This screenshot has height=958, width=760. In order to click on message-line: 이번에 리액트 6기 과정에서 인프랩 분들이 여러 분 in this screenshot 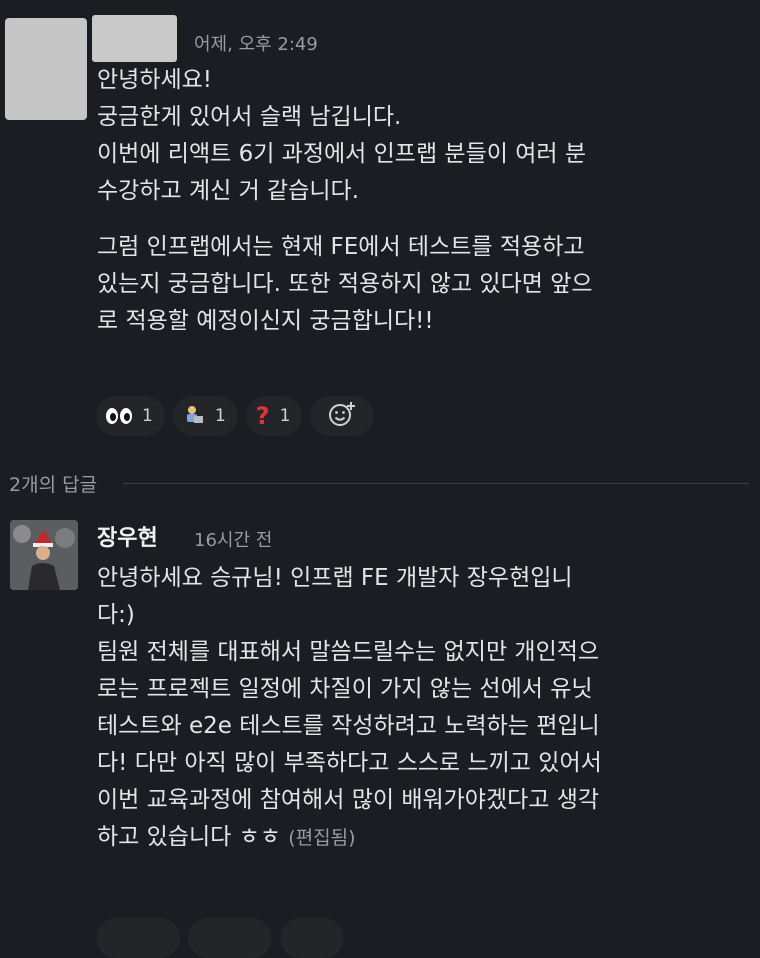, I will do `click(342, 154)`.